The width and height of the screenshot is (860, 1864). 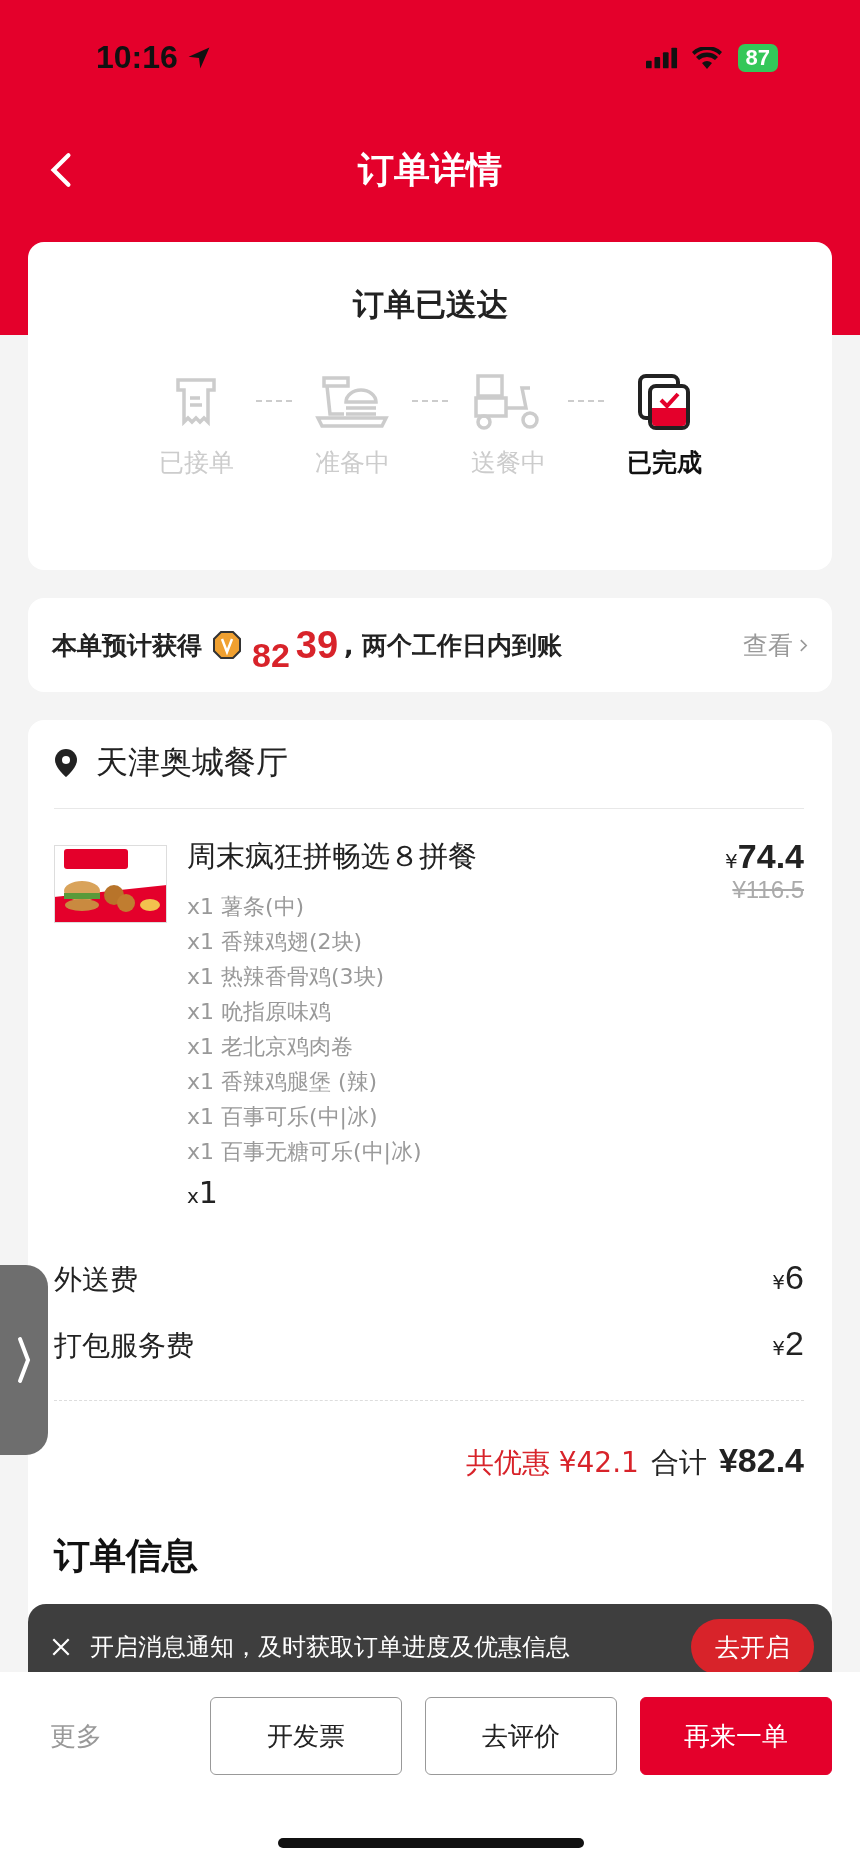 What do you see at coordinates (446, 1081) in the screenshot?
I see `item-option: x1 香辣鸡腿堡 (辣)` at bounding box center [446, 1081].